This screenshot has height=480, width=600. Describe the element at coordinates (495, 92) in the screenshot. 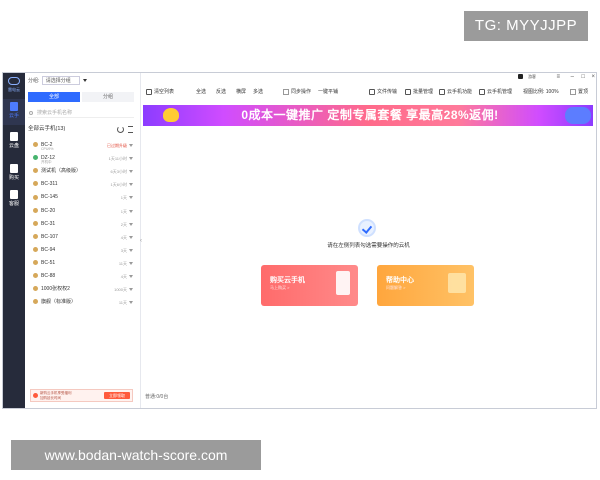

I see `phone-manage-button: 云手机管理` at that location.